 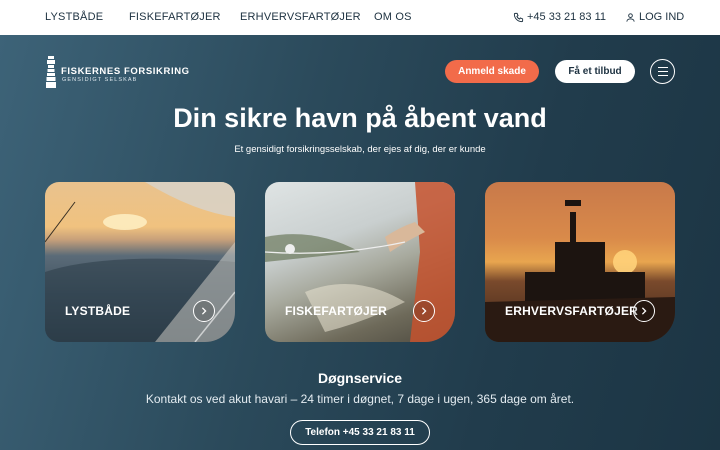 I want to click on get-offer-button: Få et tilbud, so click(x=595, y=71).